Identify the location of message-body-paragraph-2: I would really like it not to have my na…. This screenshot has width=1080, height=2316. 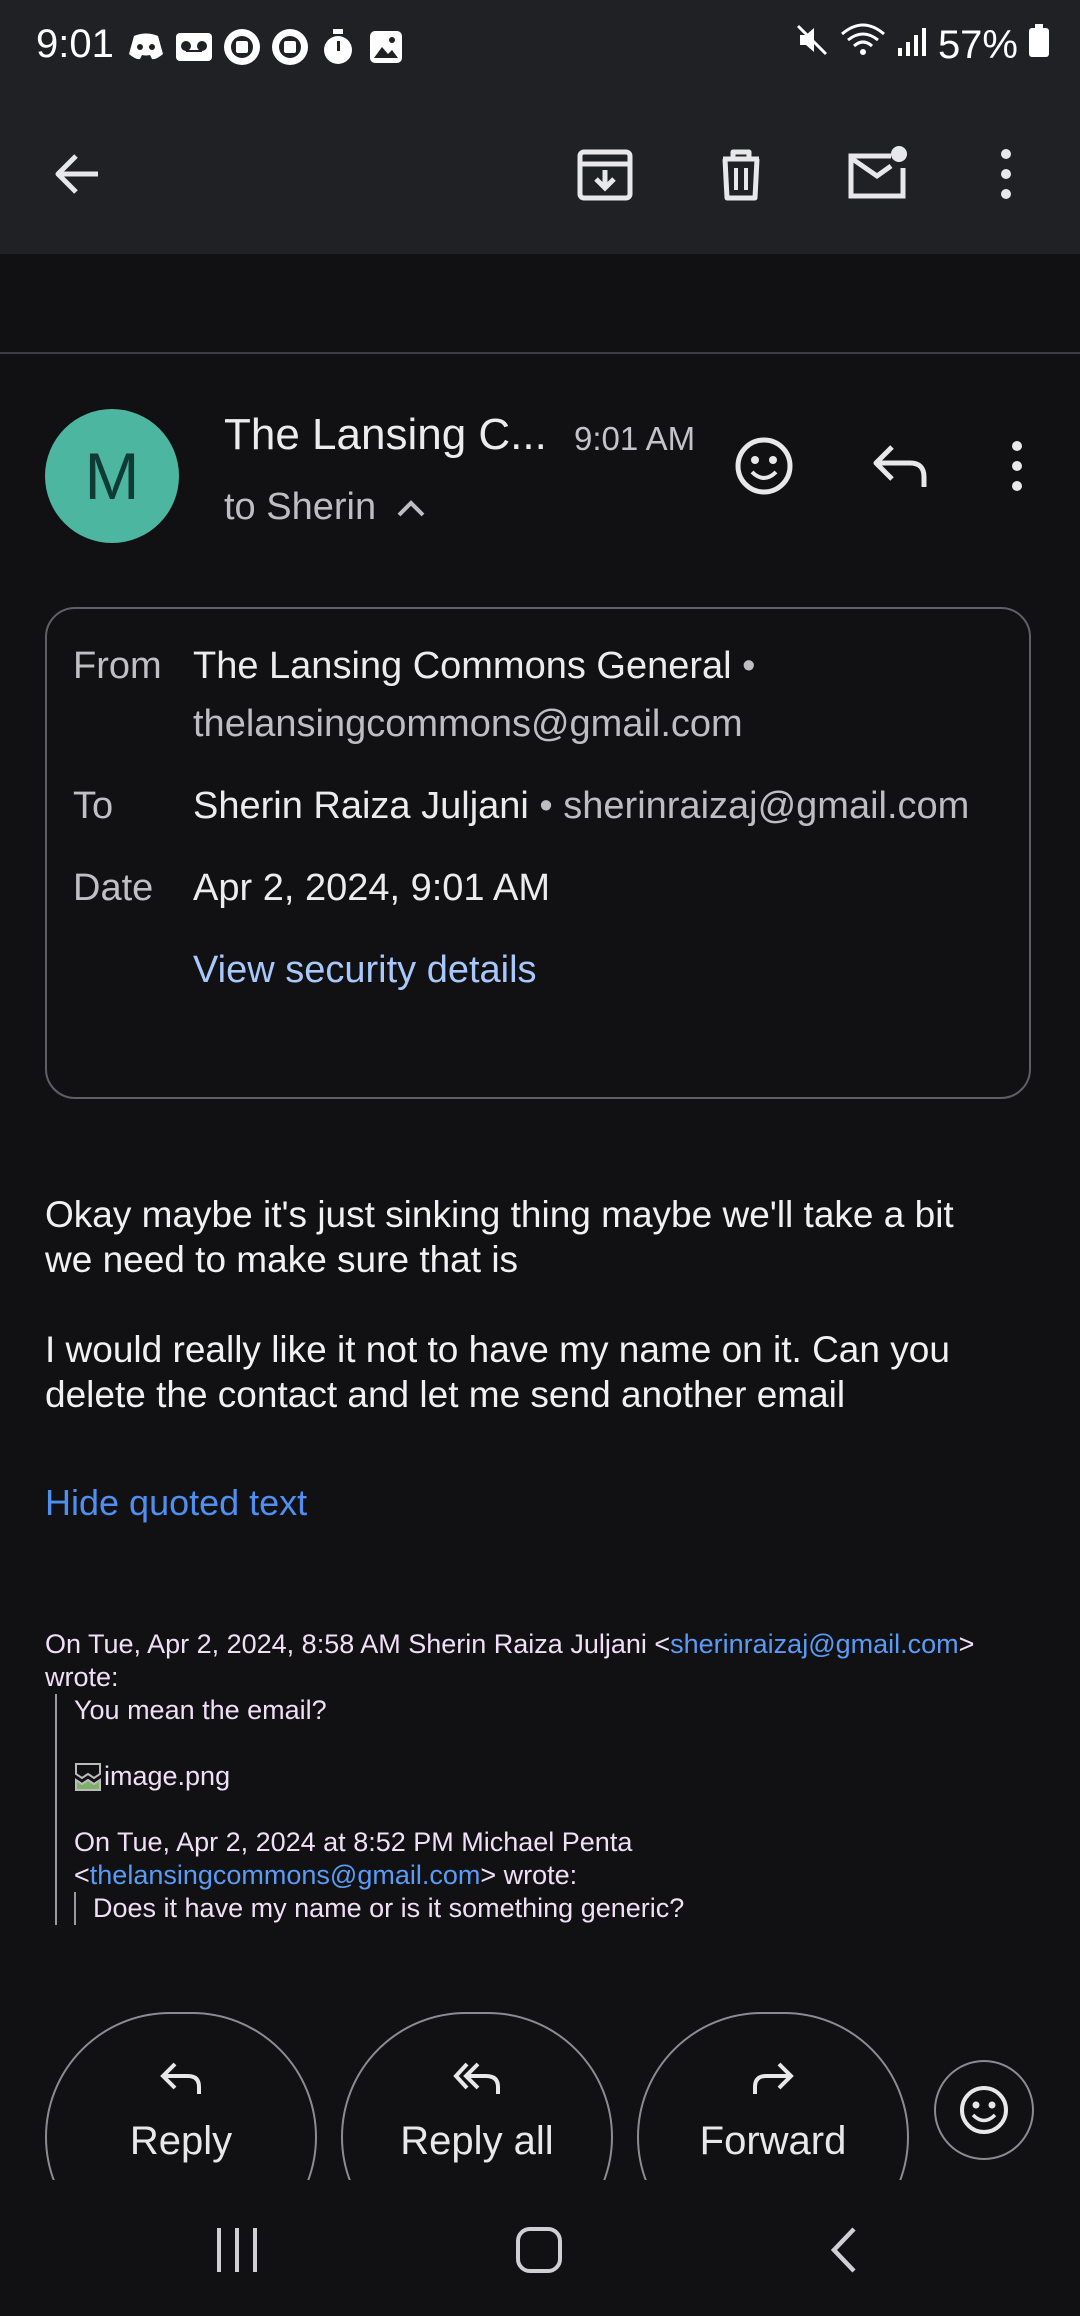
(540, 1372).